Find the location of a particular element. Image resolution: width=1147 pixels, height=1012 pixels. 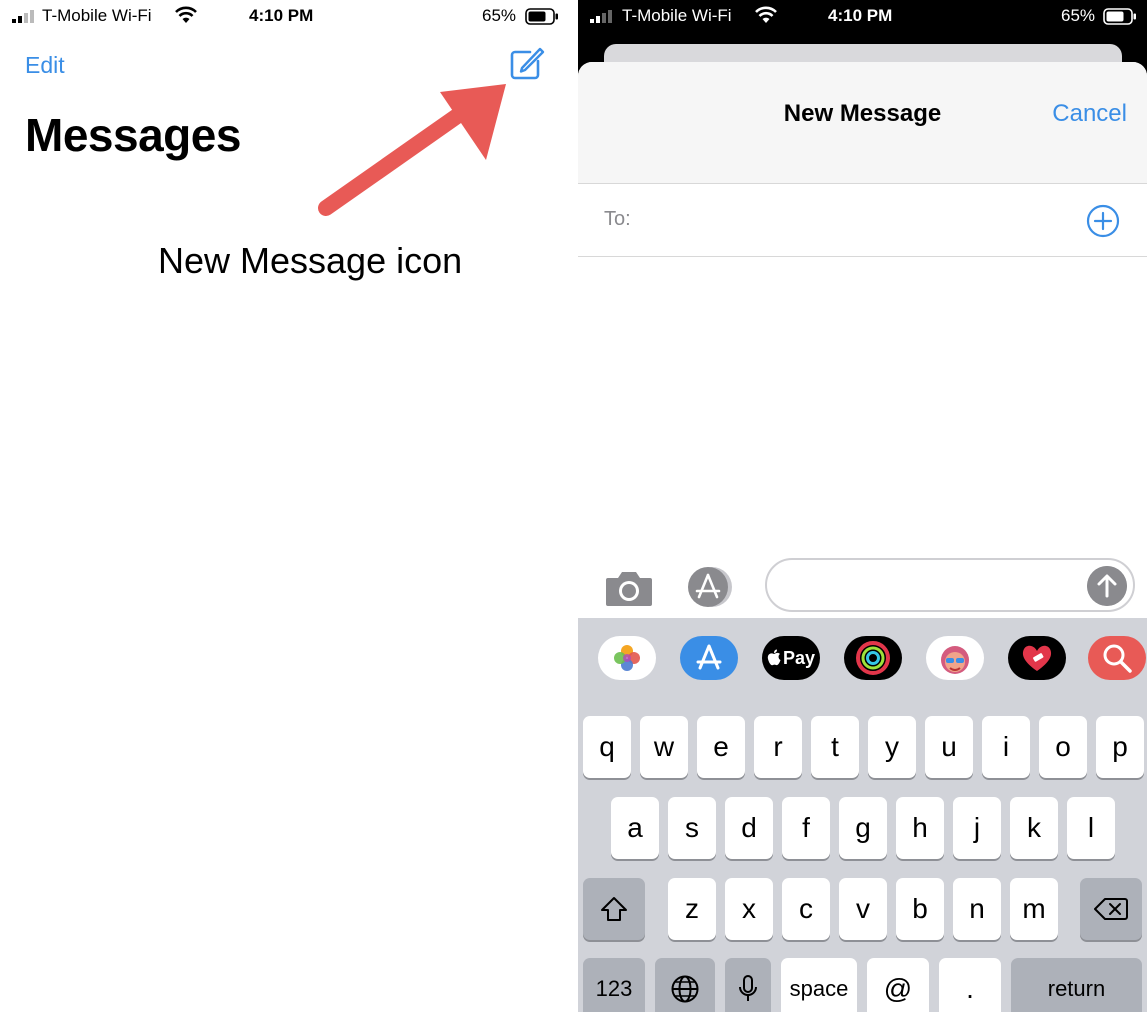

key-t: t is located at coordinates (835, 747).